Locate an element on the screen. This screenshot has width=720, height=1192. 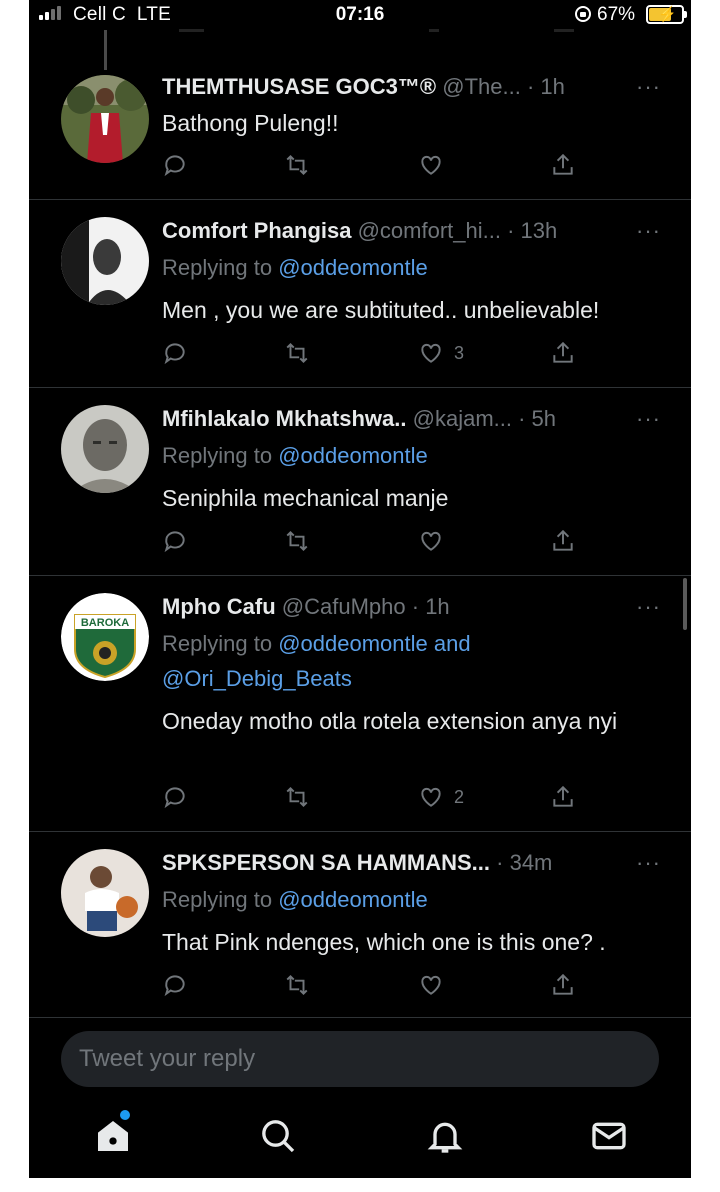
reply-input is located at coordinates (359, 1059).